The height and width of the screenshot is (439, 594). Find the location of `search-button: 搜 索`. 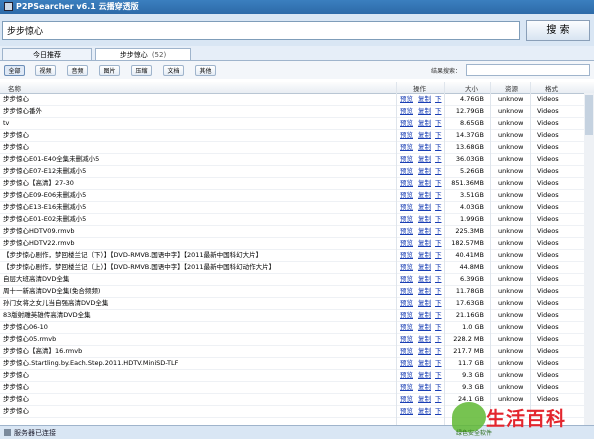

search-button: 搜 索 is located at coordinates (558, 30).